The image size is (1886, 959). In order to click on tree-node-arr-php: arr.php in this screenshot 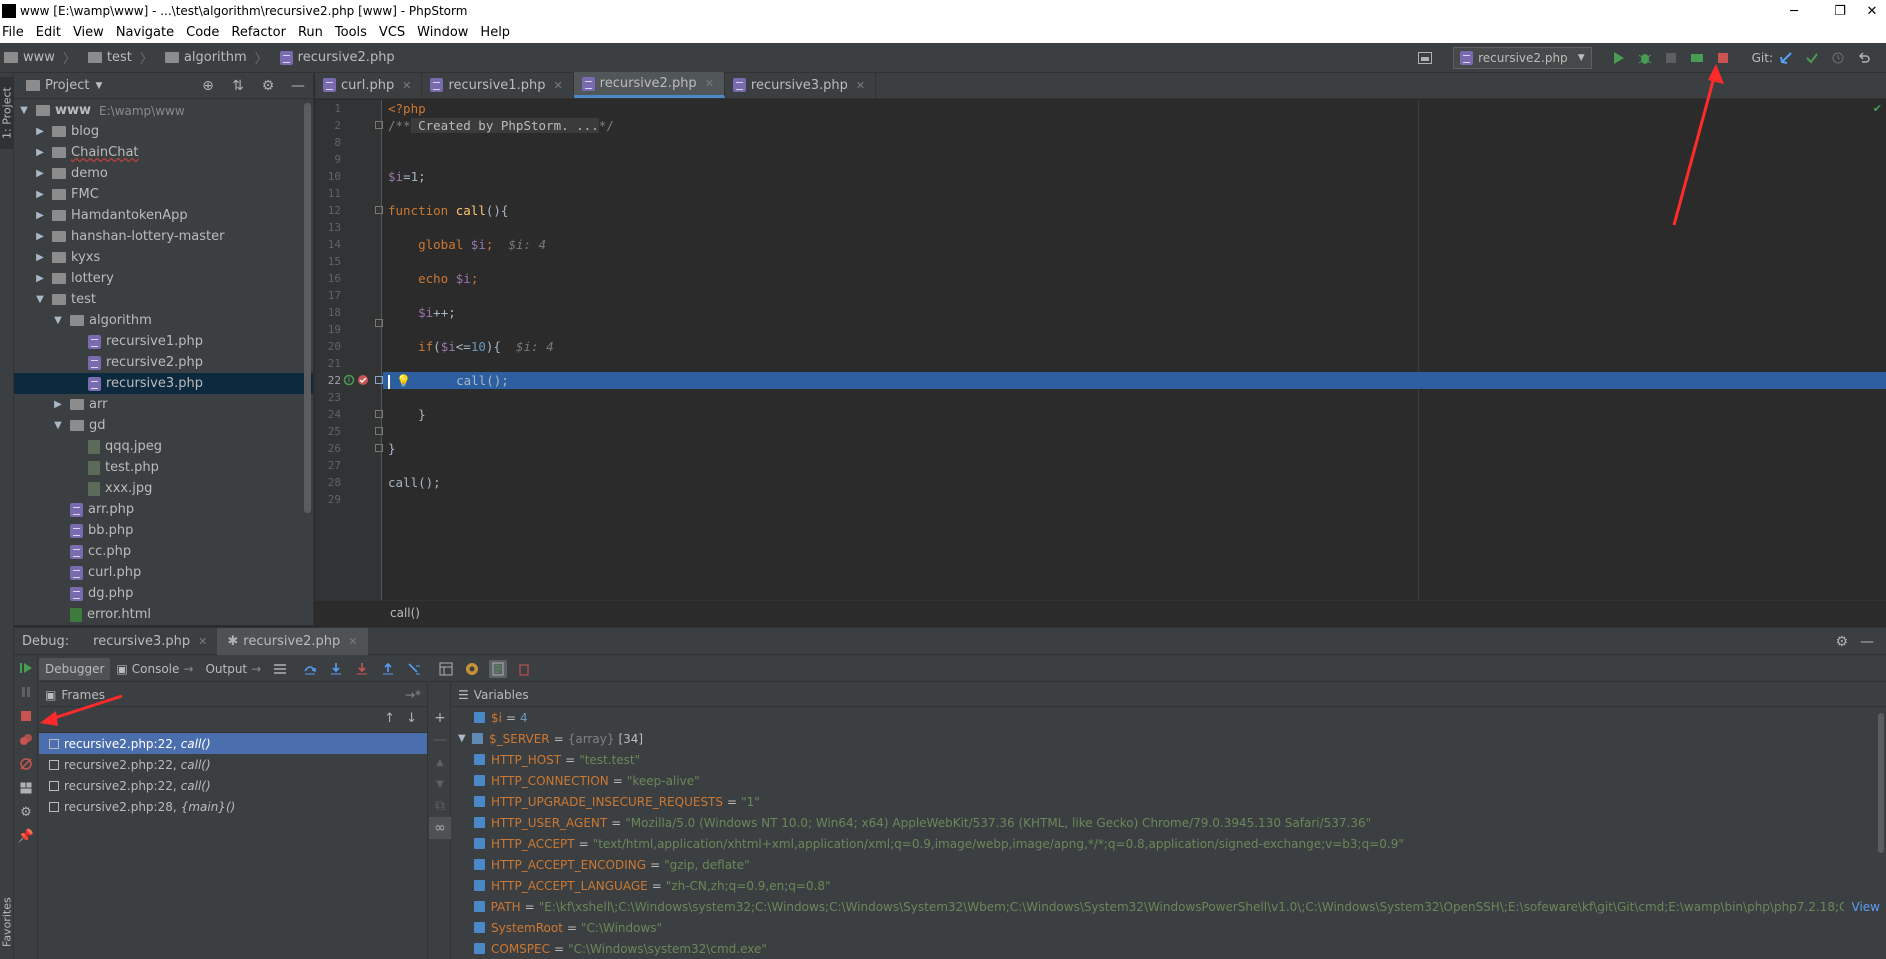, I will do `click(163, 509)`.